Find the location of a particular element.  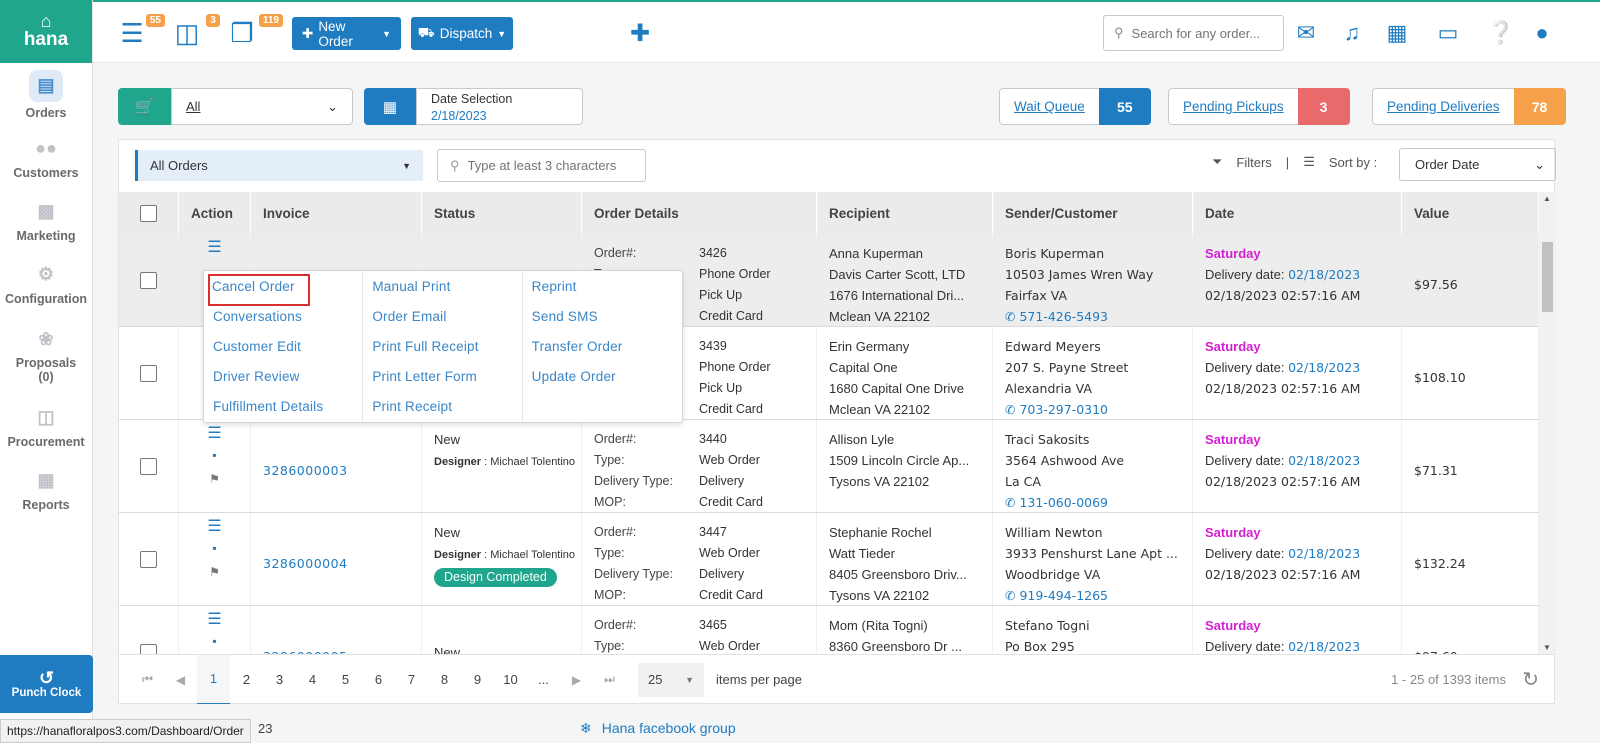

filter-icon: ⏷ is located at coordinates (1217, 162).